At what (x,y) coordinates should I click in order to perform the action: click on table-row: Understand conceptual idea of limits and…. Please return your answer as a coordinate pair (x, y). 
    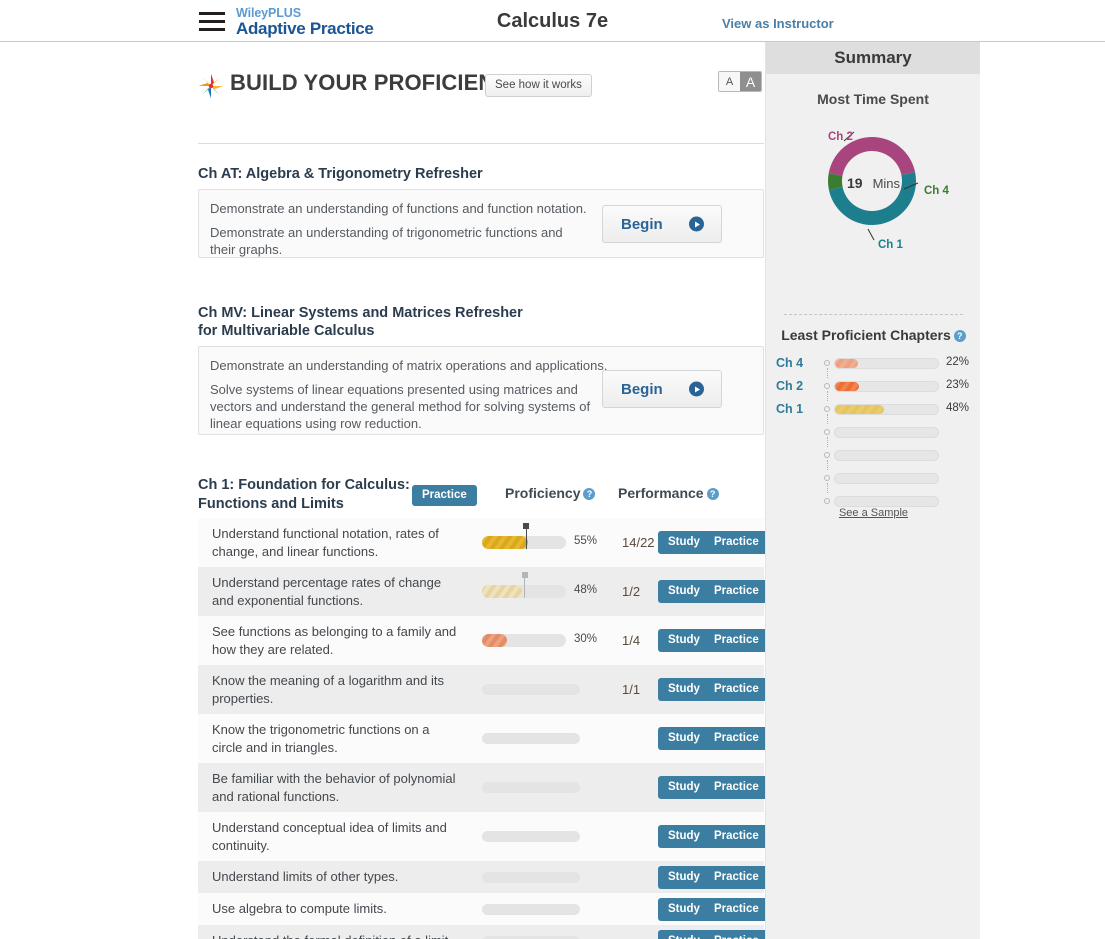
    Looking at the image, I should click on (481, 836).